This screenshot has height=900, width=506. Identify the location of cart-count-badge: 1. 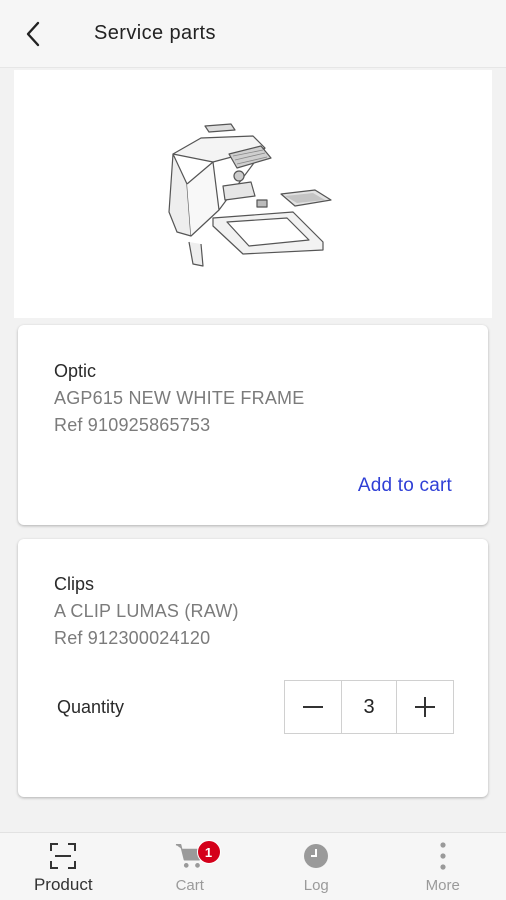
(208, 852).